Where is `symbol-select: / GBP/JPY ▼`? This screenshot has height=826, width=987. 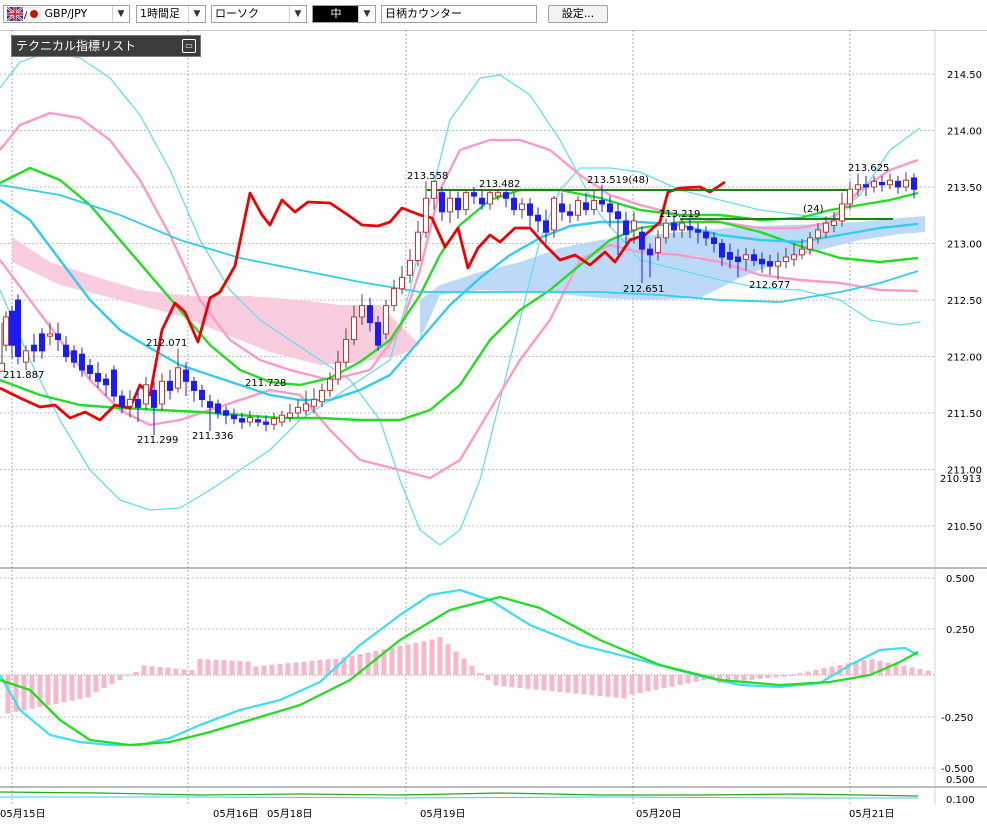
symbol-select: / GBP/JPY ▼ is located at coordinates (66, 14).